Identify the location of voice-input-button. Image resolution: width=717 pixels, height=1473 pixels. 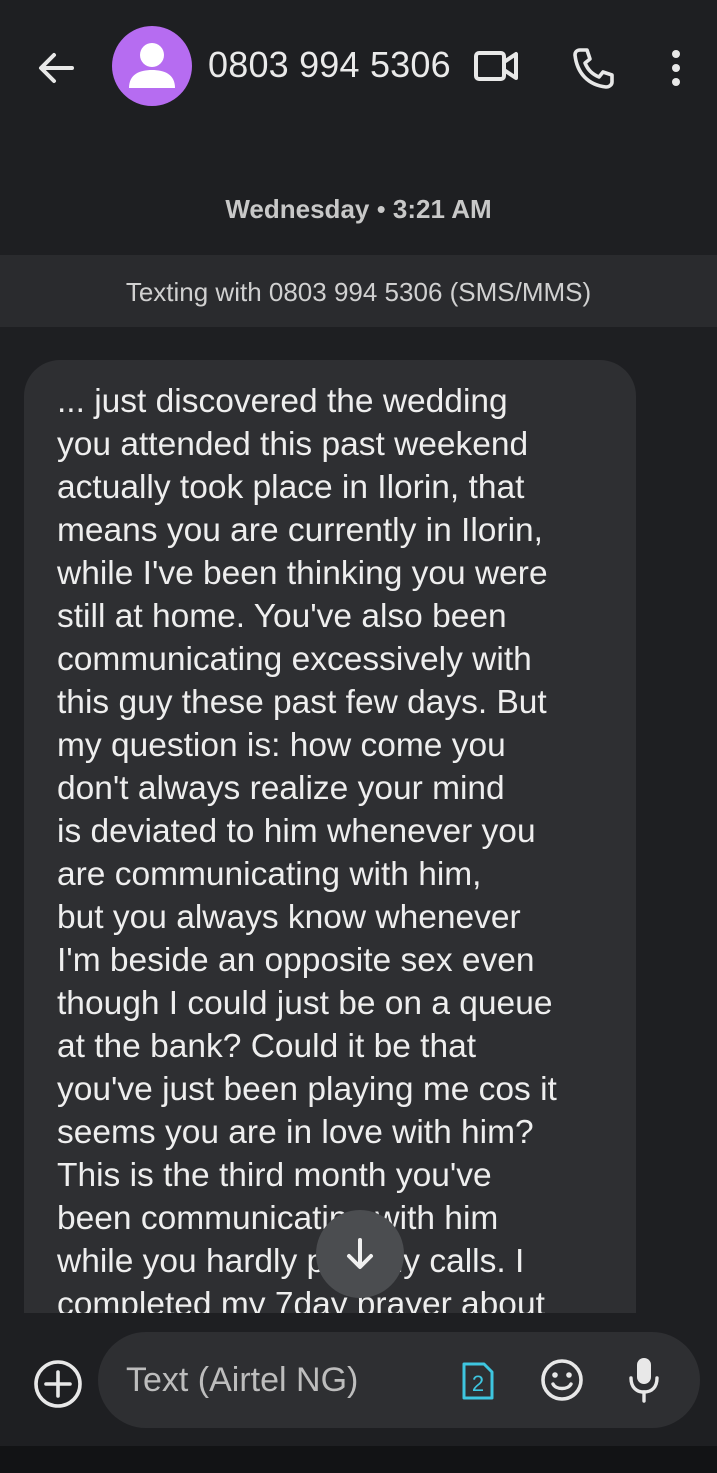
(644, 1380).